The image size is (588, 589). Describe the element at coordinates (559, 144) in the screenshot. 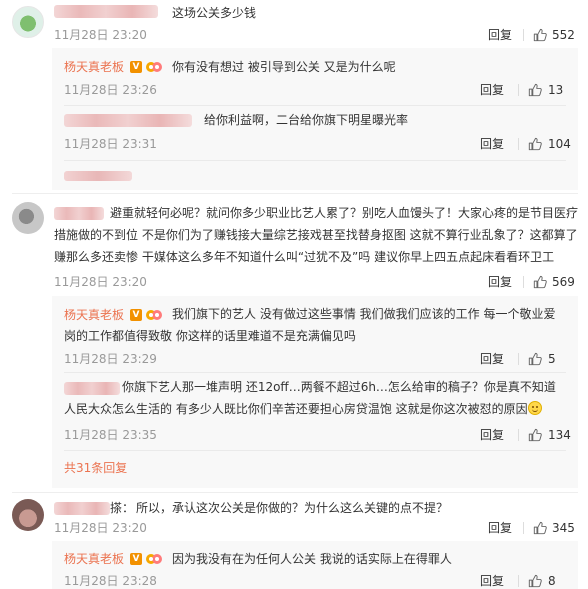

I see `like-count: 104` at that location.